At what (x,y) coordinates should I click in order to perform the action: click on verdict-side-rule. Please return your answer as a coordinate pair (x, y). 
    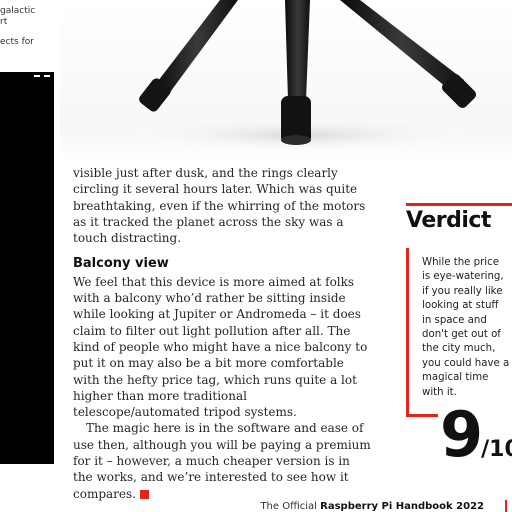
    Looking at the image, I should click on (407, 332).